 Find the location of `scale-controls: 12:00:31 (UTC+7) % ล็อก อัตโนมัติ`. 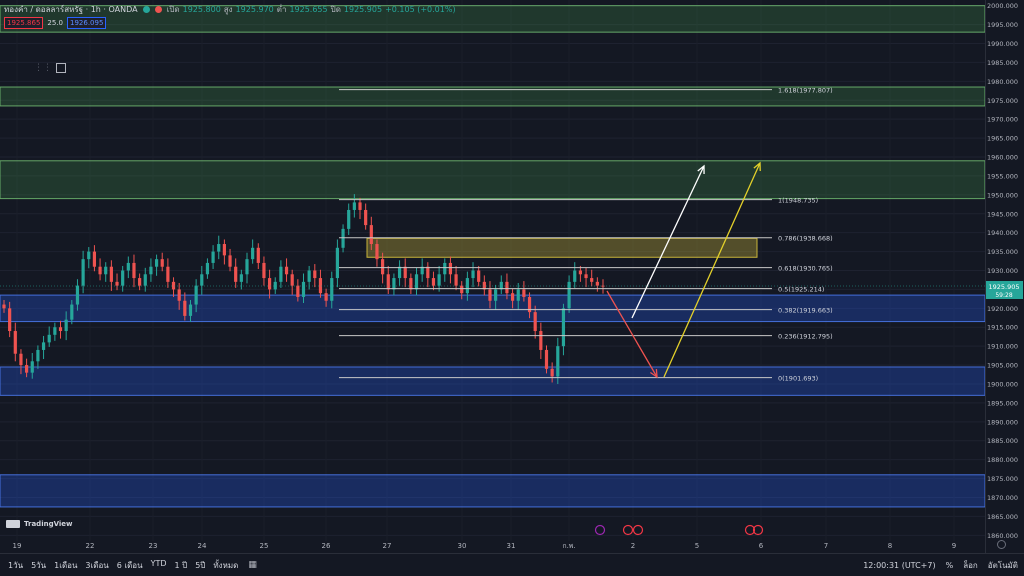

scale-controls: 12:00:31 (UTC+7) % ล็อก อัตโนมัติ is located at coordinates (940, 565).